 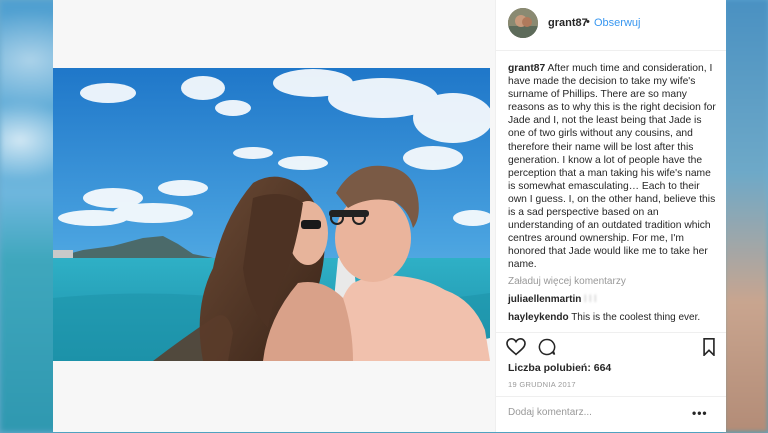 What do you see at coordinates (538, 317) in the screenshot?
I see `comment-username: hayleykendo` at bounding box center [538, 317].